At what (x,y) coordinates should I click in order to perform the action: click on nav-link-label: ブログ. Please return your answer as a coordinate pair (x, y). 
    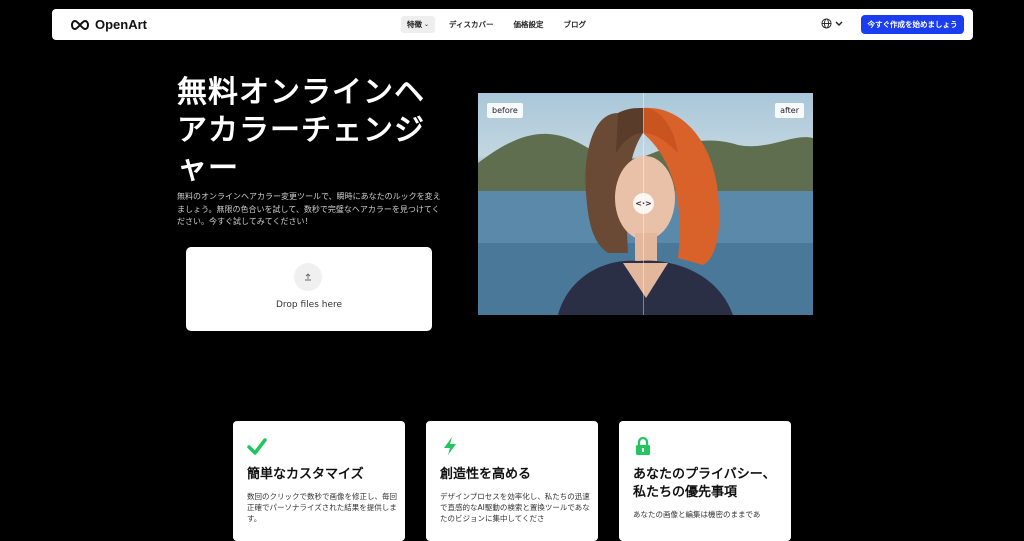
    Looking at the image, I should click on (575, 24).